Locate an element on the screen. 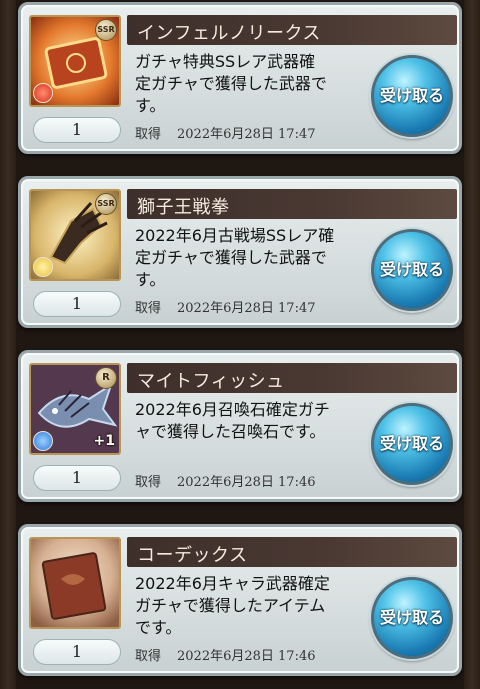 The height and width of the screenshot is (689, 480). item-name-bar: 獅子王戦拳 is located at coordinates (292, 204).